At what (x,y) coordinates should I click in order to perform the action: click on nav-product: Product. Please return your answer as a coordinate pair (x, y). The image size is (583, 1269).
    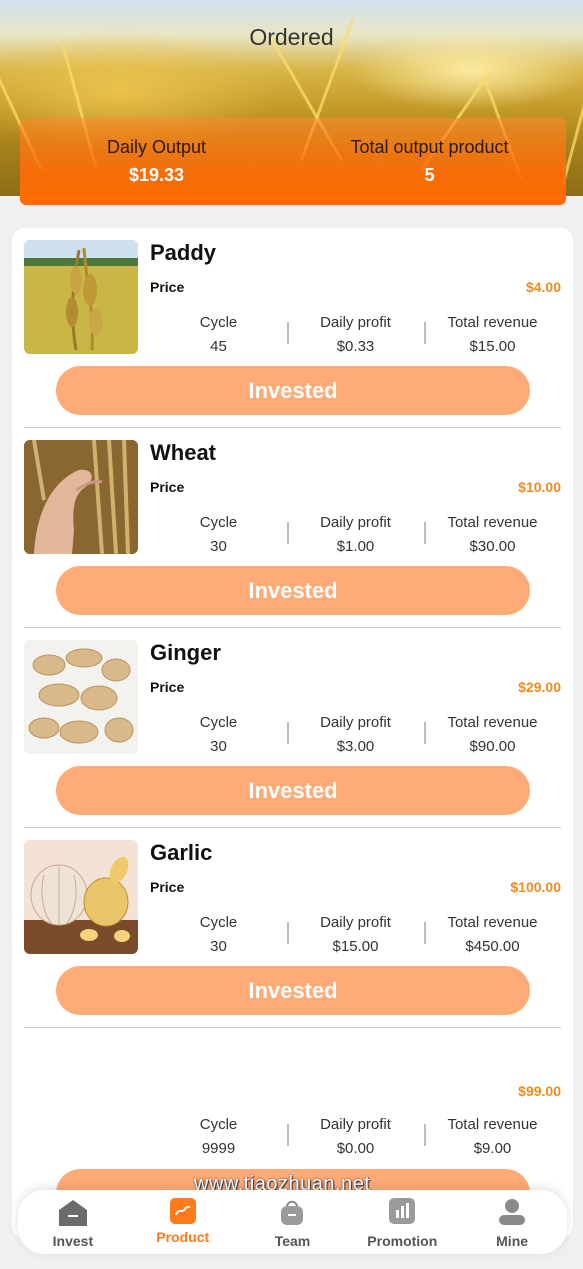
    Looking at the image, I should click on (183, 1222).